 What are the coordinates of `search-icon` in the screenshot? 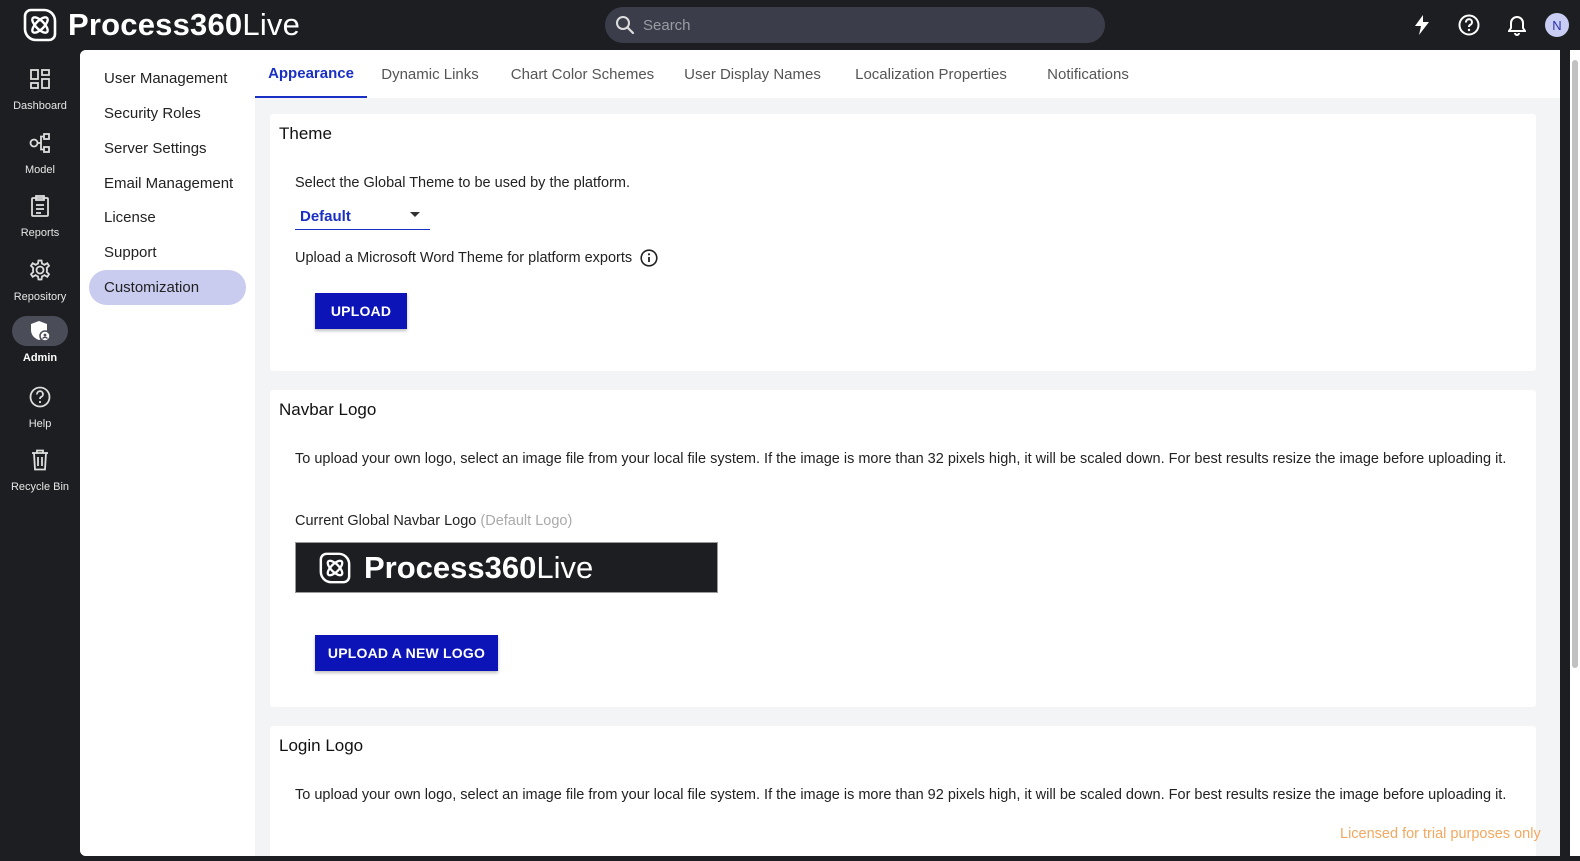 It's located at (625, 25).